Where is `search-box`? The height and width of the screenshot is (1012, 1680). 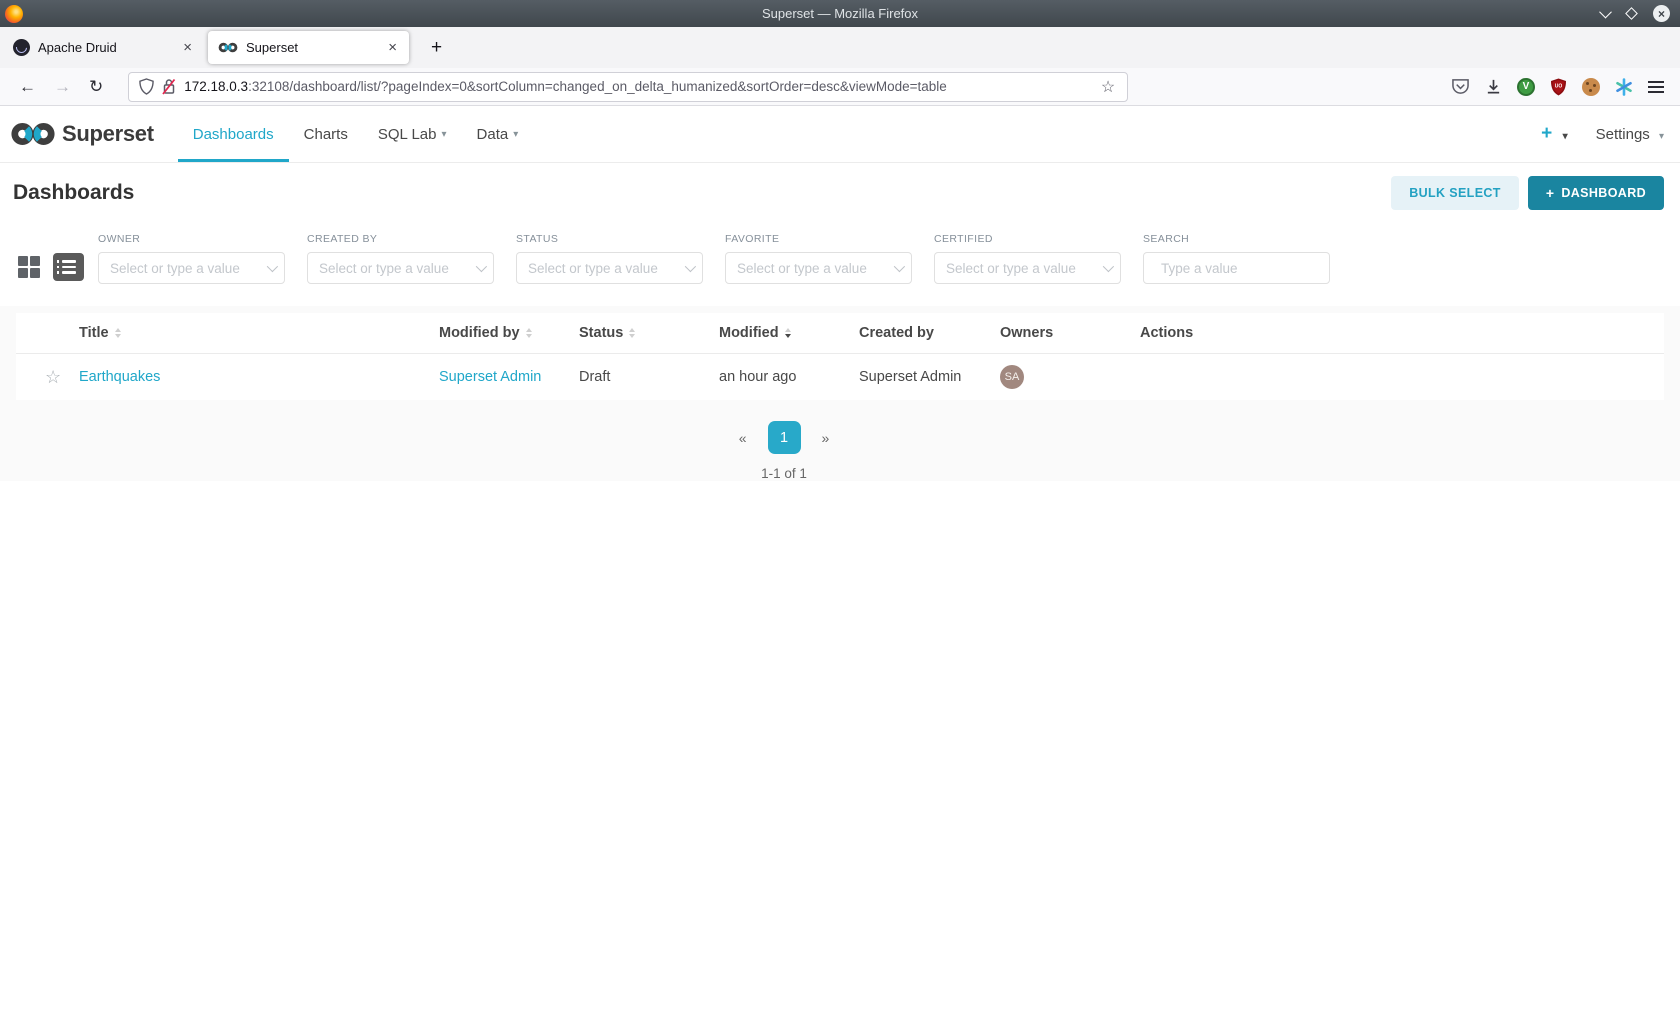 search-box is located at coordinates (1240, 268).